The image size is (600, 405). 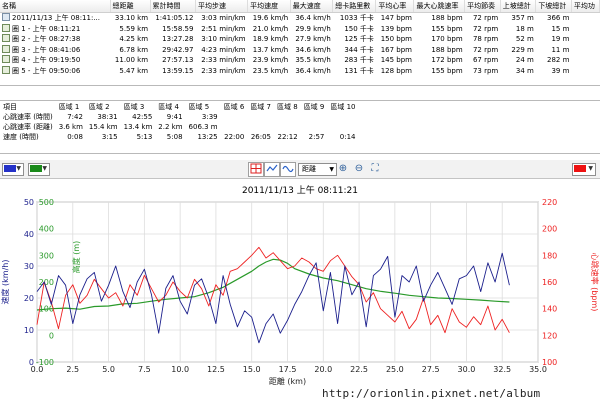 What do you see at coordinates (71, 106) in the screenshot?
I see `zone-column-header: 區域 1` at bounding box center [71, 106].